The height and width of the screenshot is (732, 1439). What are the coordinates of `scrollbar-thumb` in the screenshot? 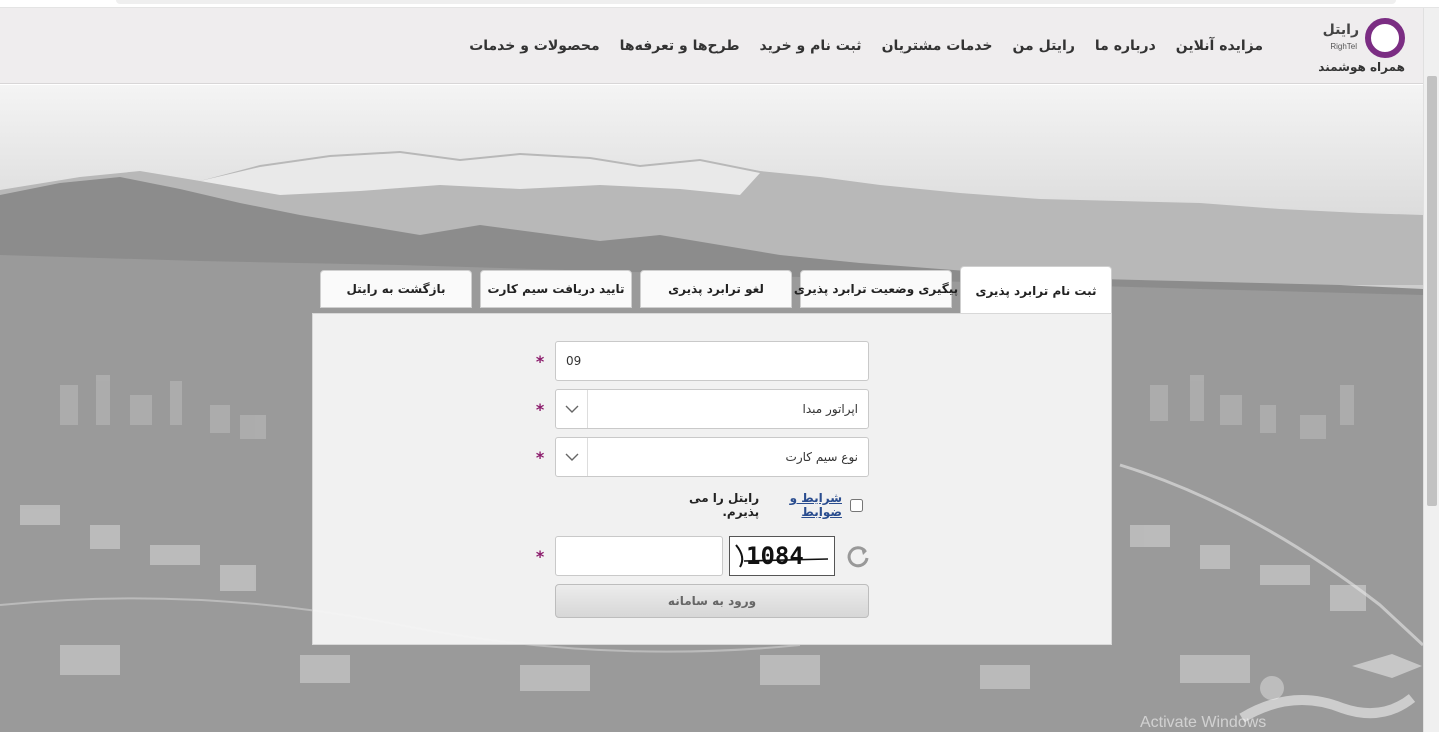 It's located at (1432, 291).